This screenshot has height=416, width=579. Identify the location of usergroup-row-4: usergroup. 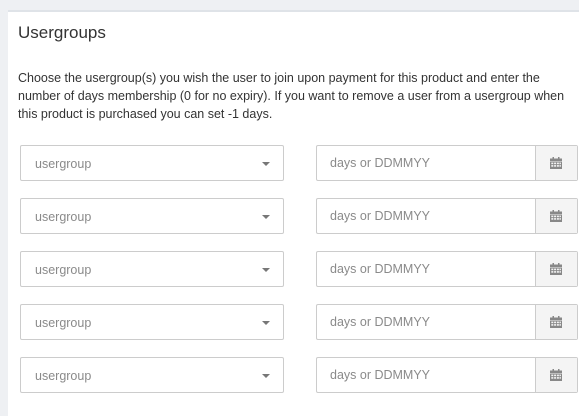
(299, 322).